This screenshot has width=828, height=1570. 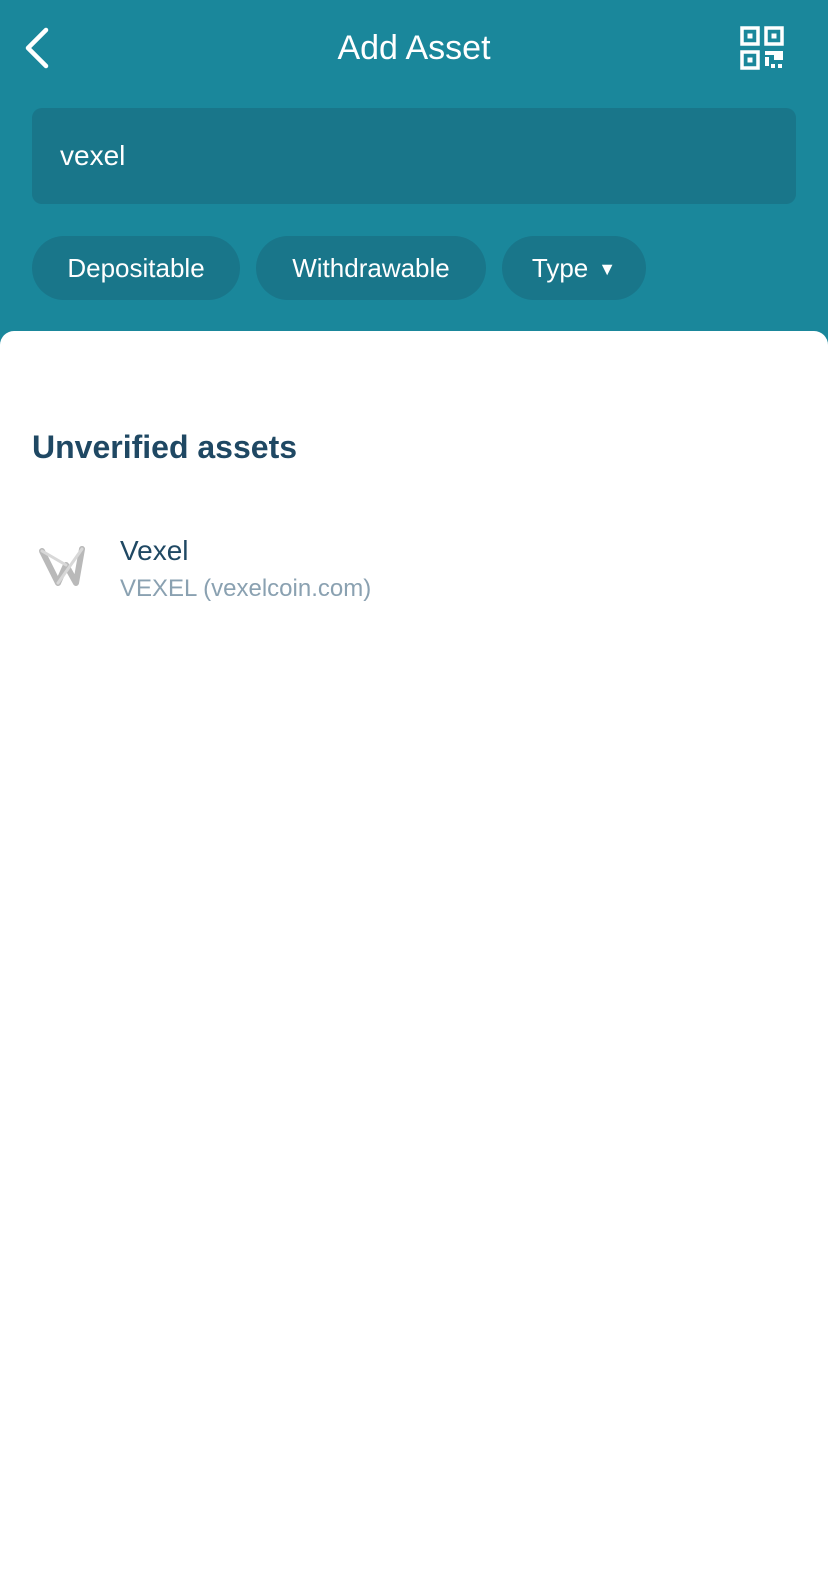 What do you see at coordinates (410, 156) in the screenshot?
I see `search-input` at bounding box center [410, 156].